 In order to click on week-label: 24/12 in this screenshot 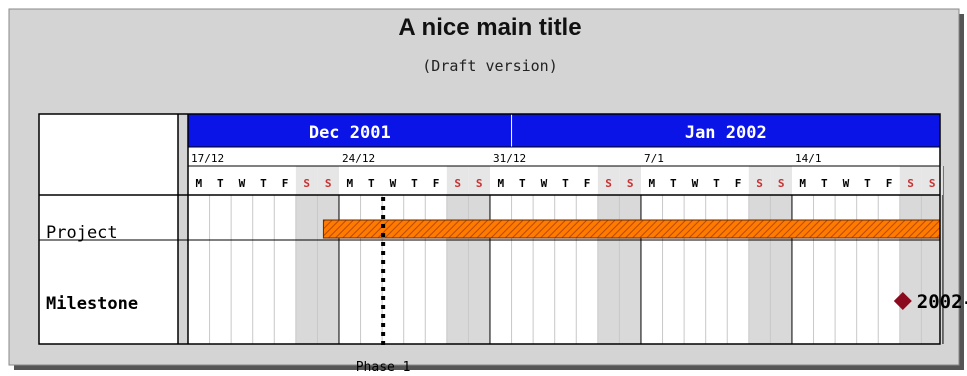, I will do `click(358, 158)`.